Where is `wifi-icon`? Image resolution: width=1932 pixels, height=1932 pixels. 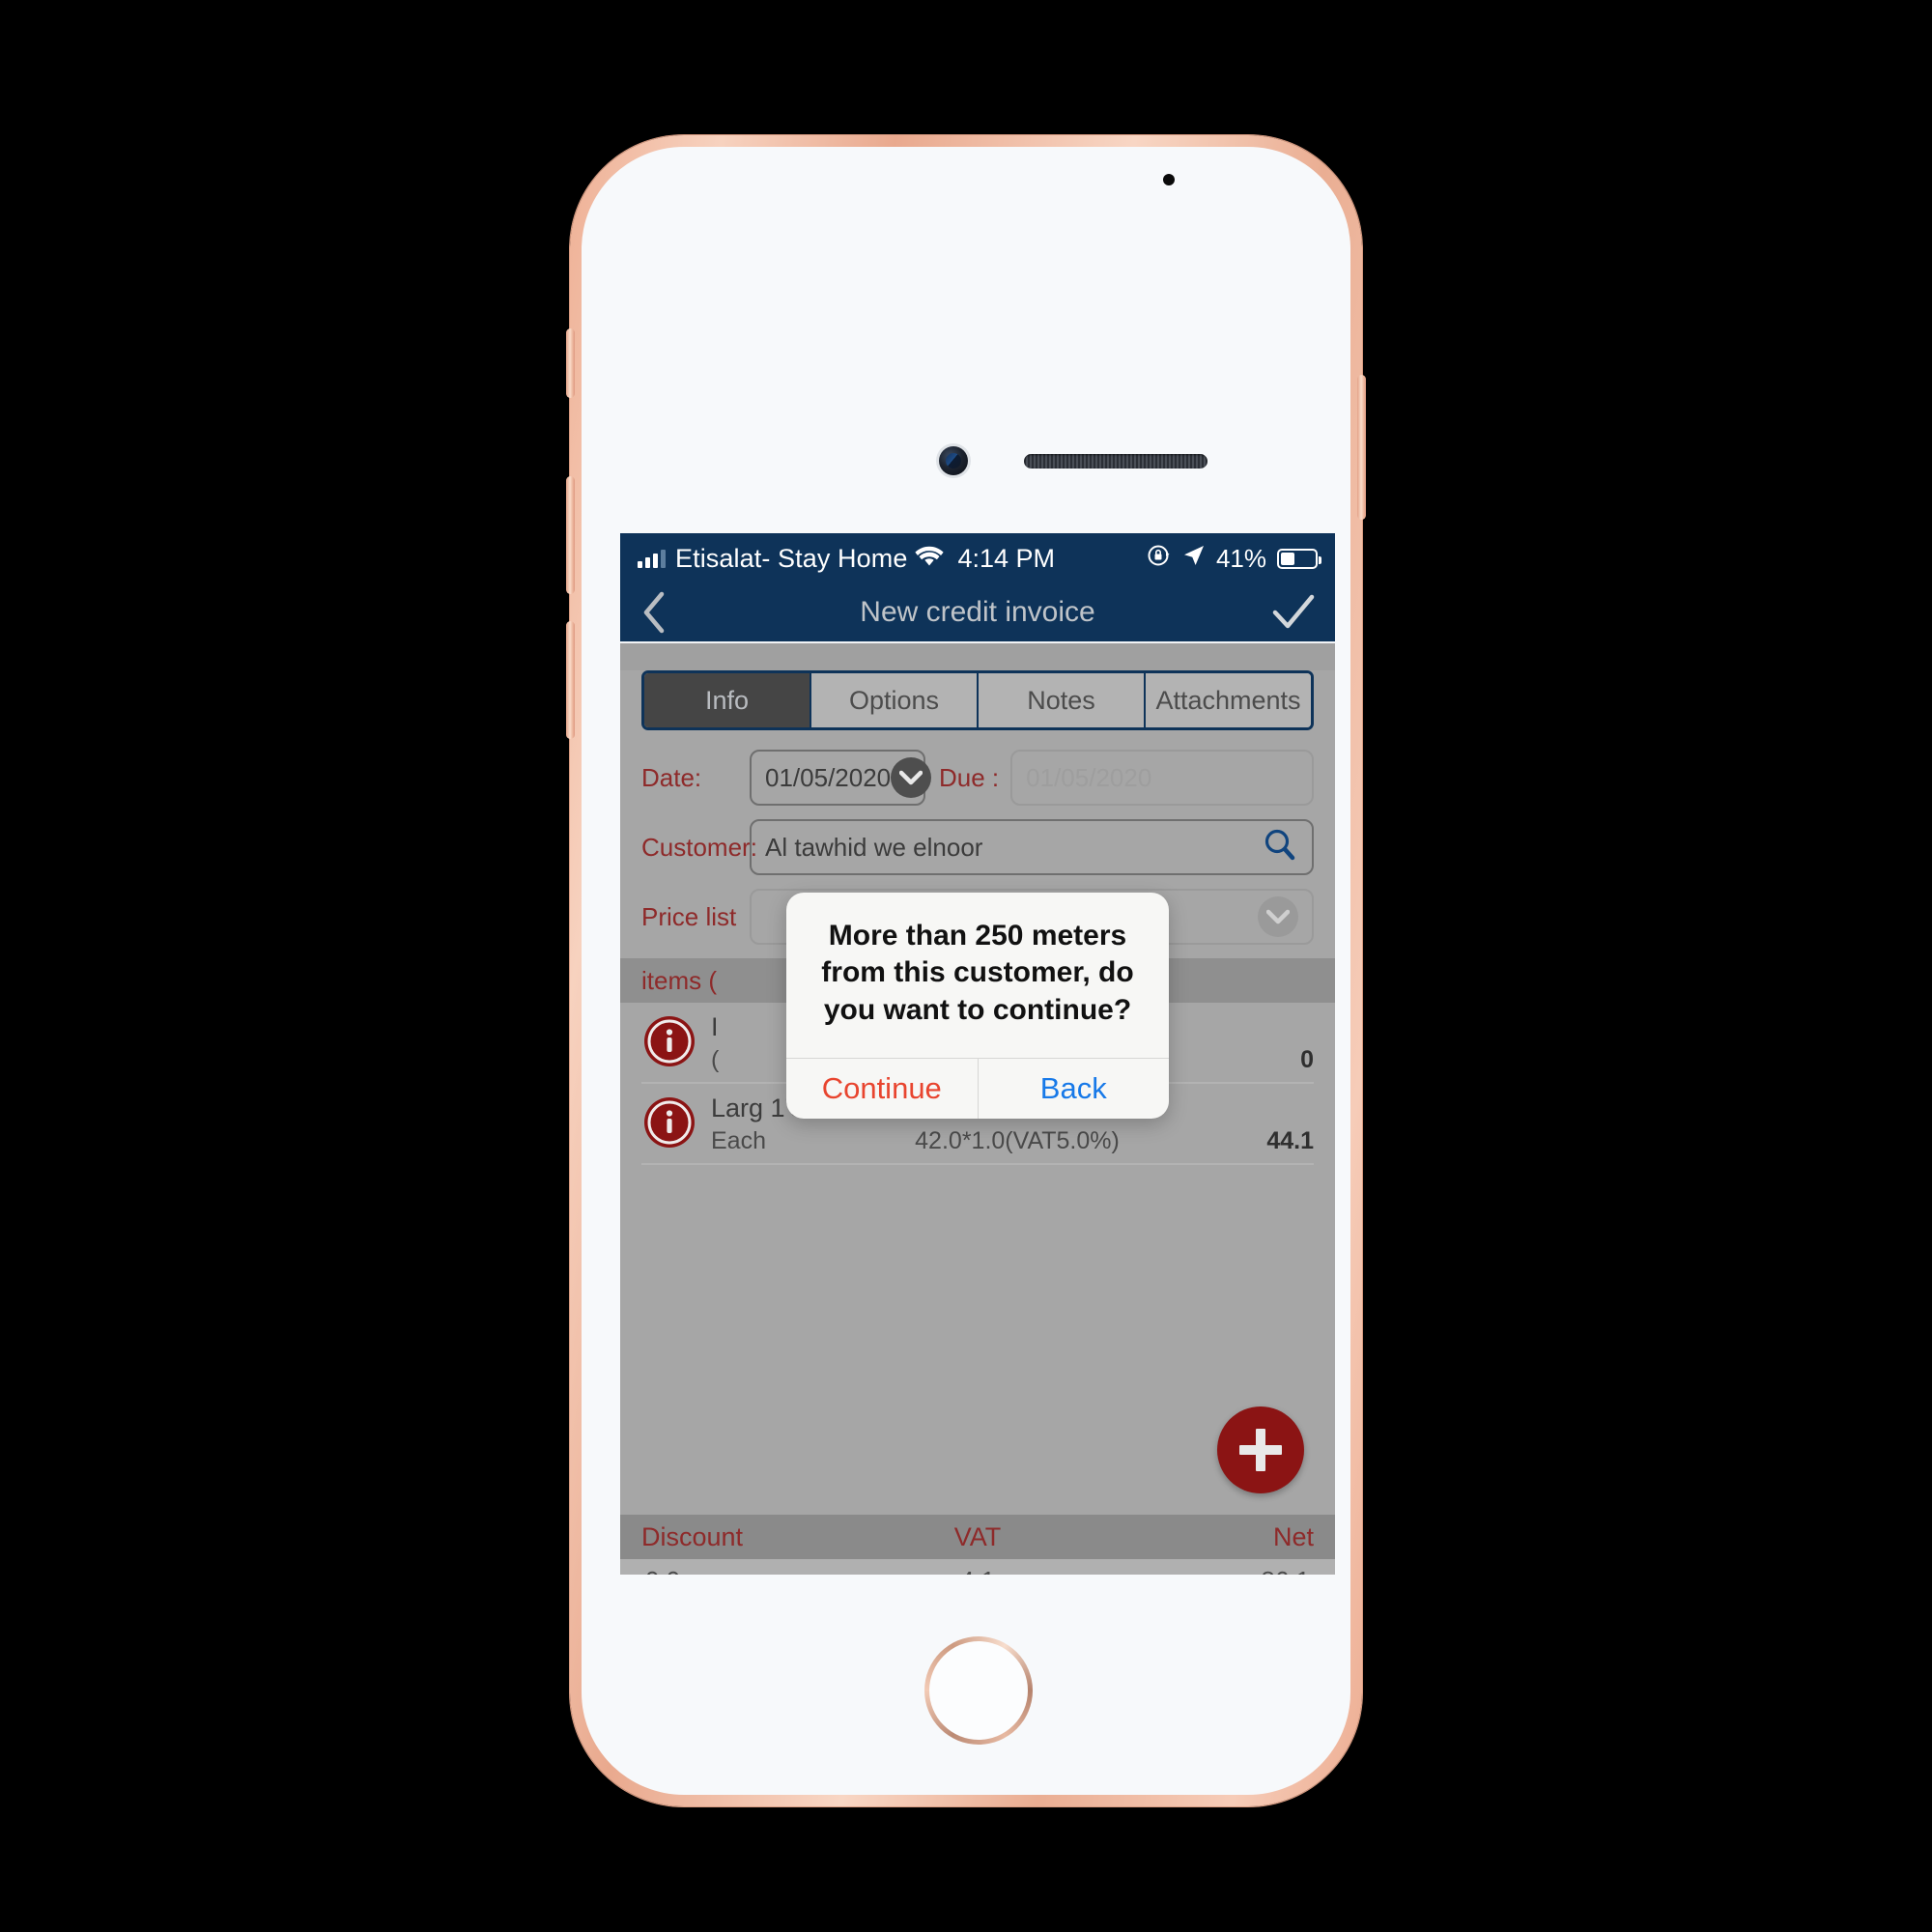
wifi-icon is located at coordinates (930, 559).